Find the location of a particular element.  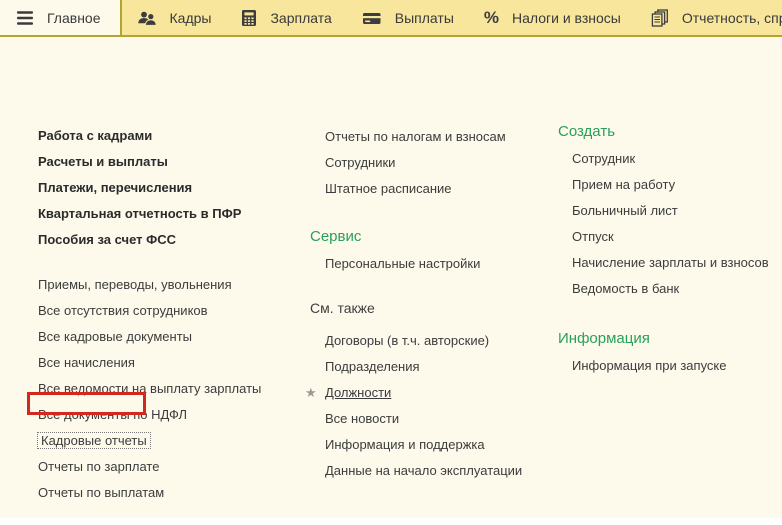

menu-item-kadrovye-otchety: Кадровые отчеты is located at coordinates (149, 441).